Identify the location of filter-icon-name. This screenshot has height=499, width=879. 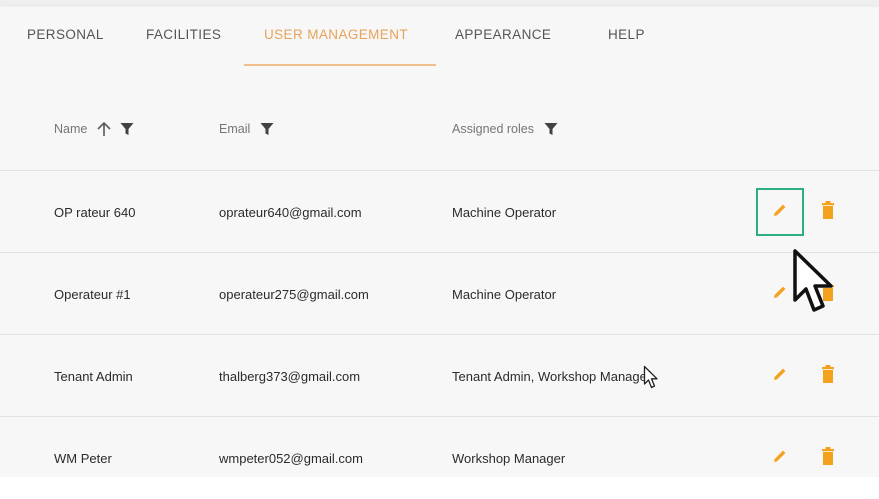
(127, 129).